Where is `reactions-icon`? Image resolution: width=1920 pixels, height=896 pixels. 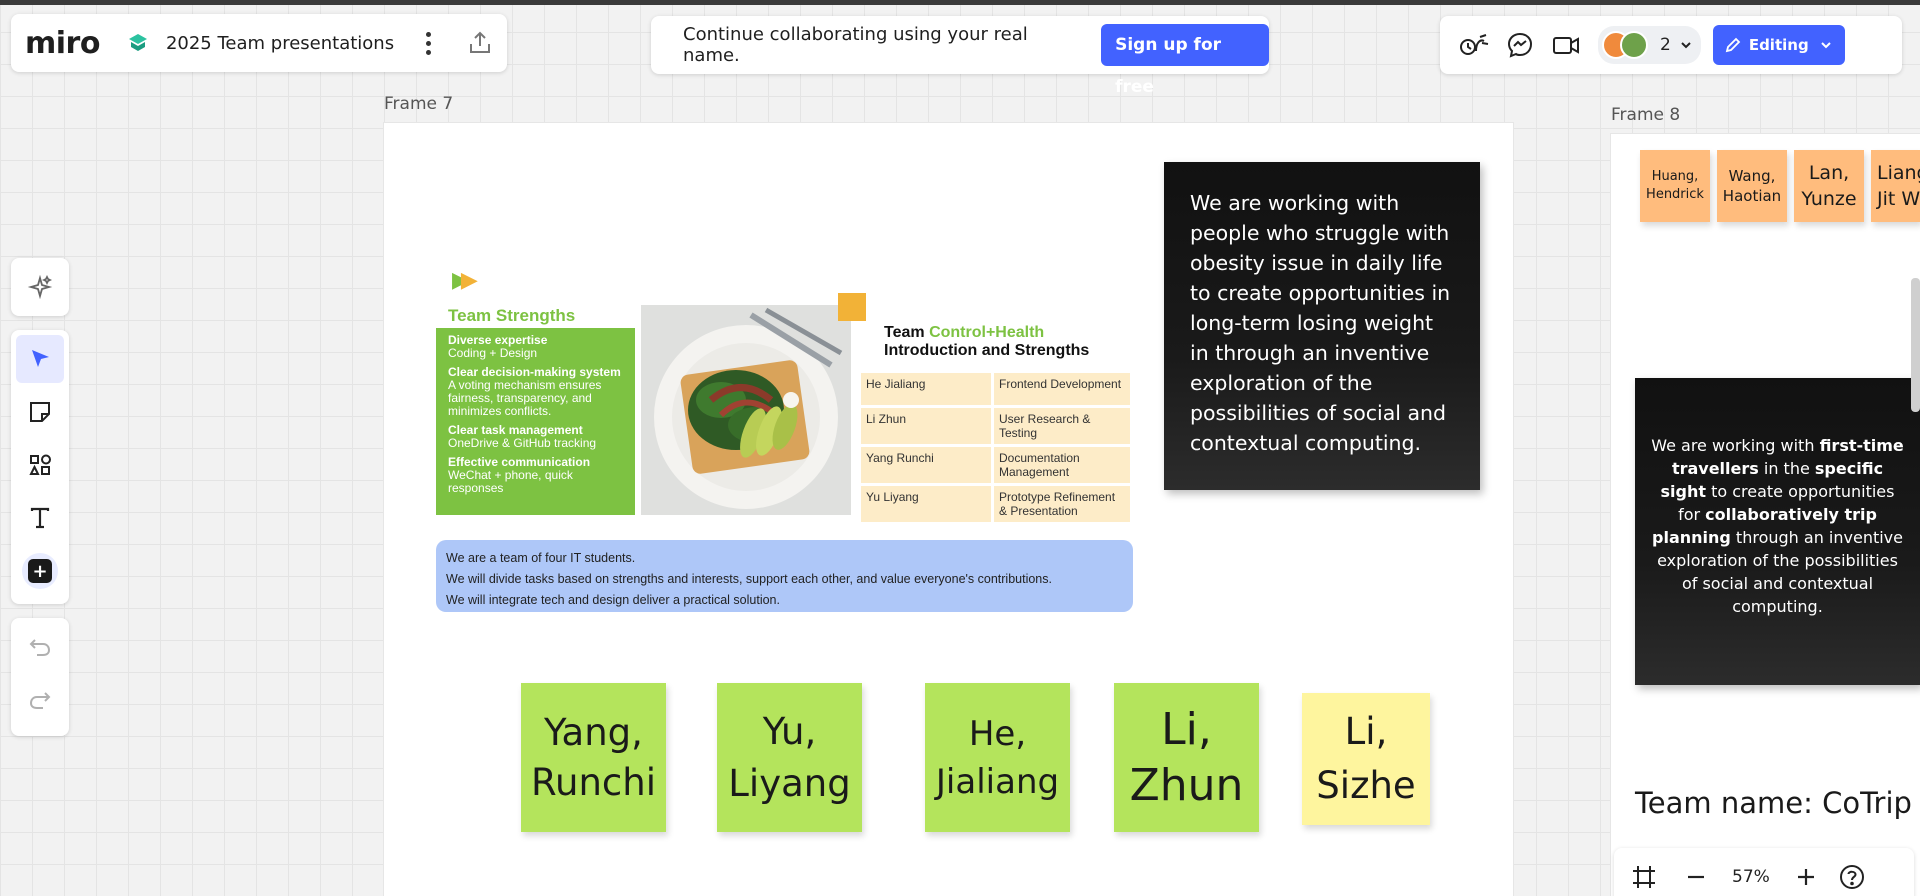
reactions-icon is located at coordinates (1474, 45).